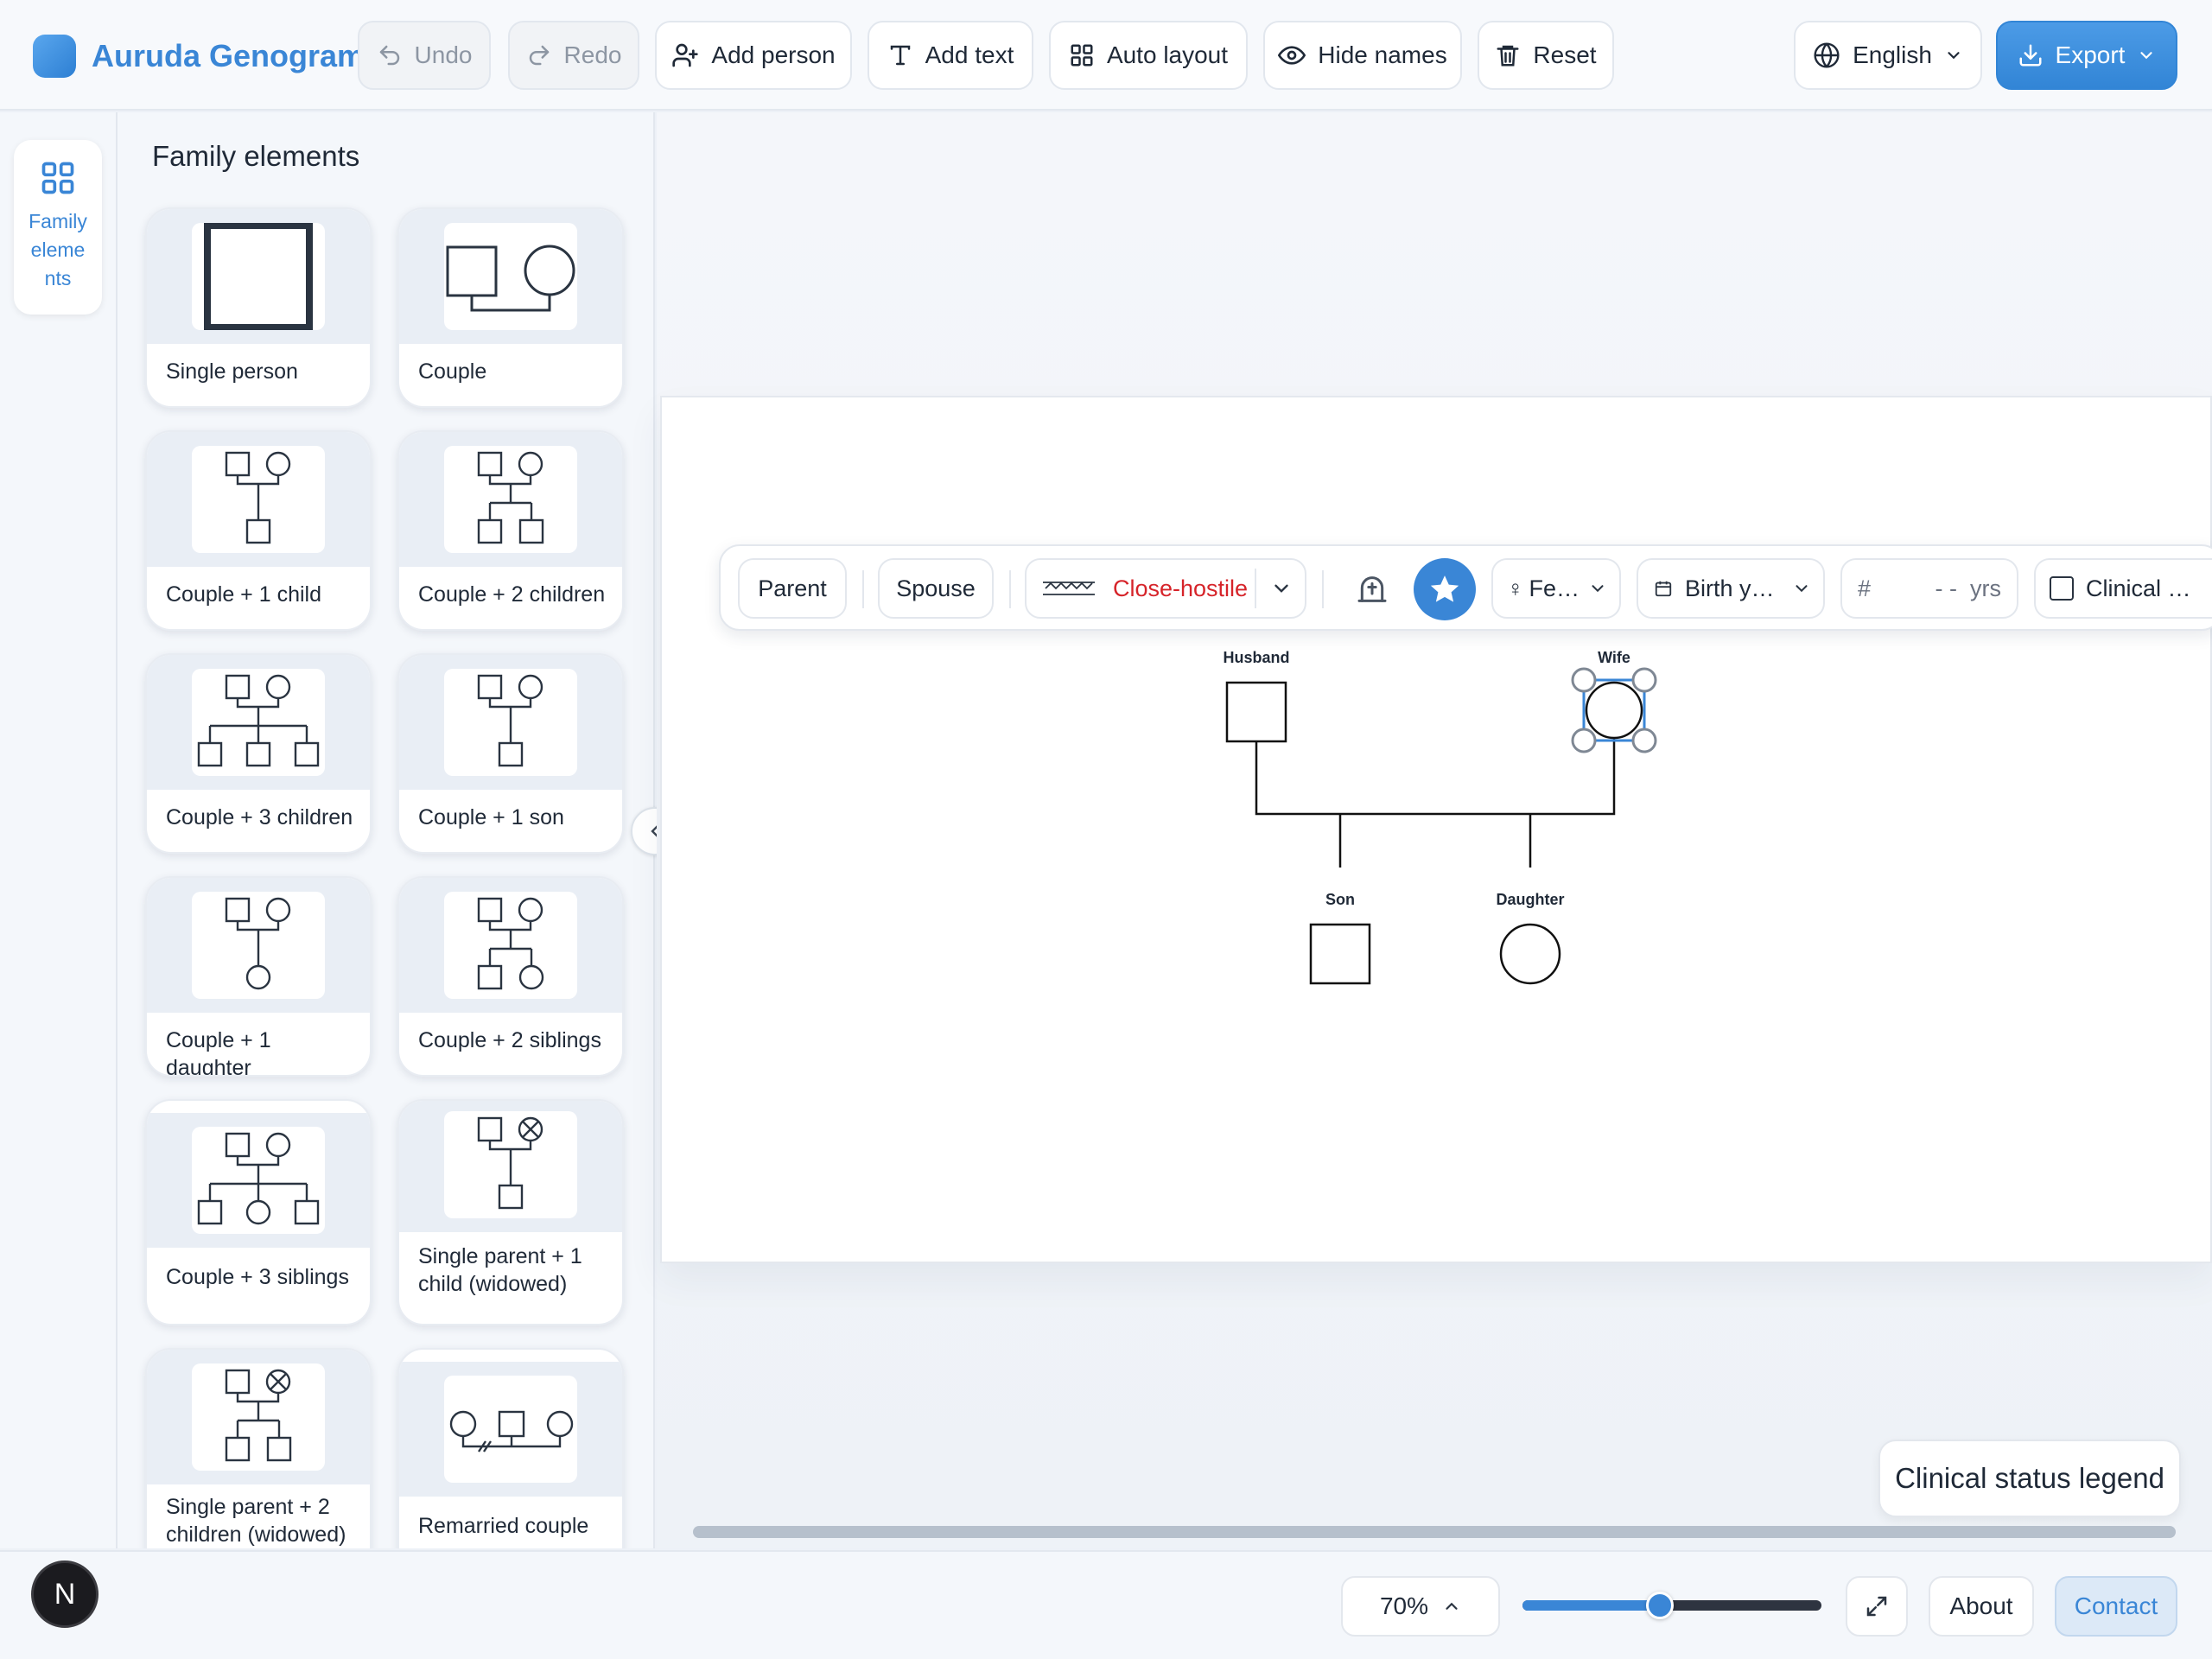  I want to click on add-person-button: Add person, so click(753, 55).